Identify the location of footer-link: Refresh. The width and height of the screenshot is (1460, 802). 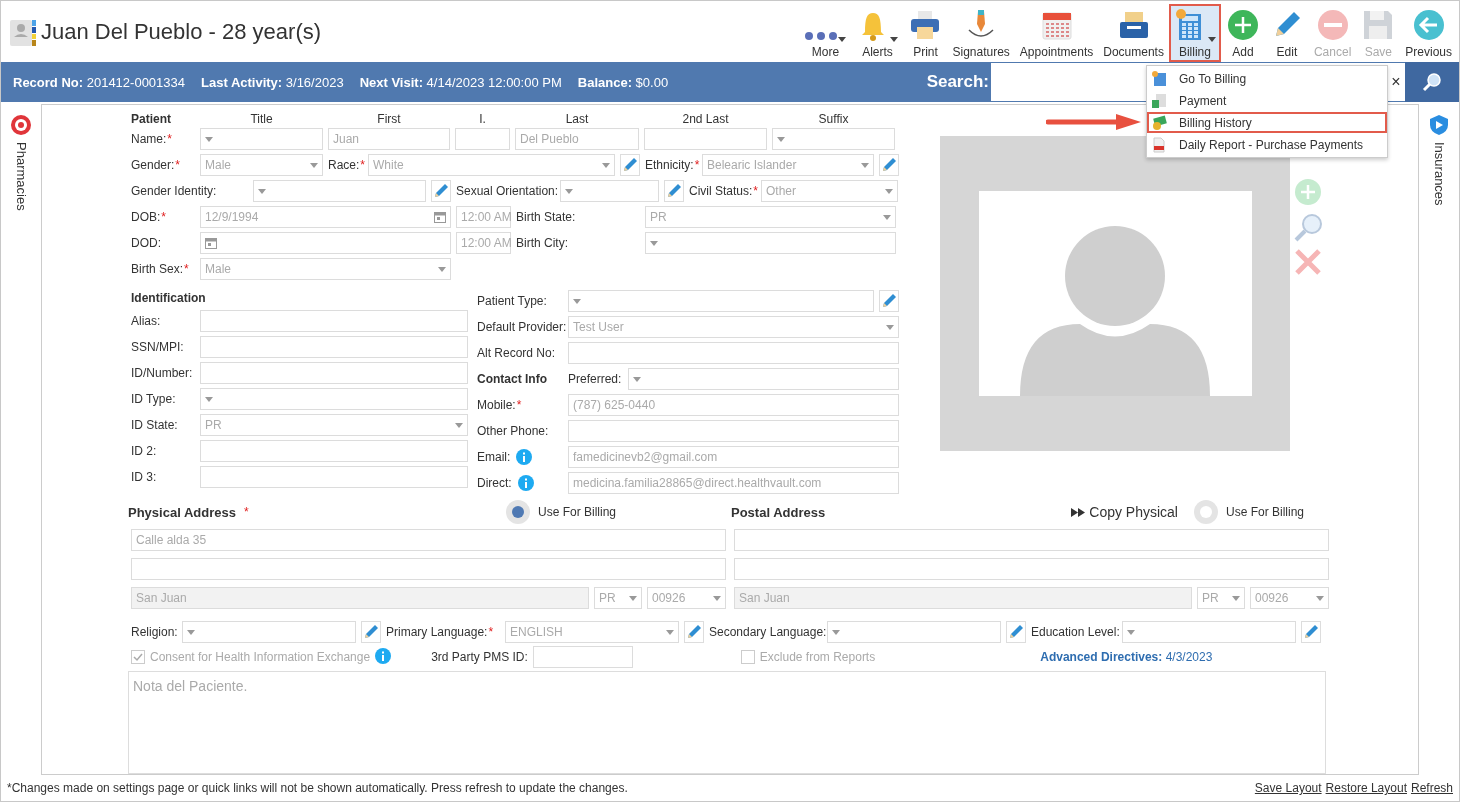
(1431, 788).